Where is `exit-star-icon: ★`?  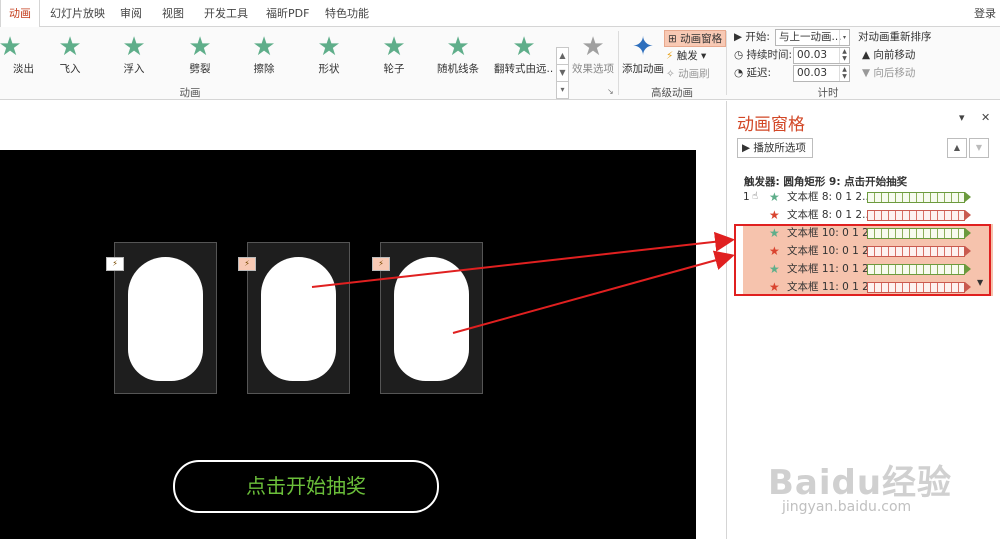 exit-star-icon: ★ is located at coordinates (774, 215).